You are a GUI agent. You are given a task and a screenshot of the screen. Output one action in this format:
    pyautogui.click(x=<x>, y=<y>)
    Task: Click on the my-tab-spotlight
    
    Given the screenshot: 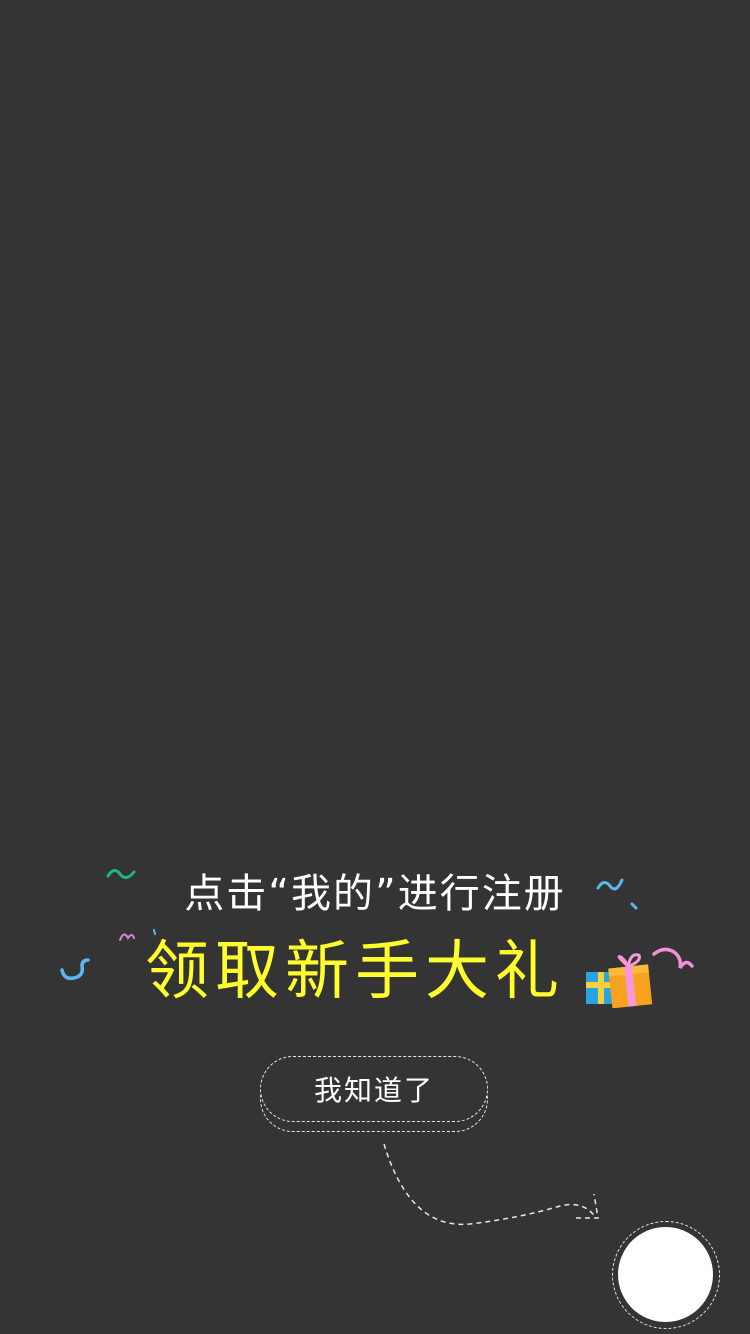 What is the action you would take?
    pyautogui.click(x=665, y=1274)
    